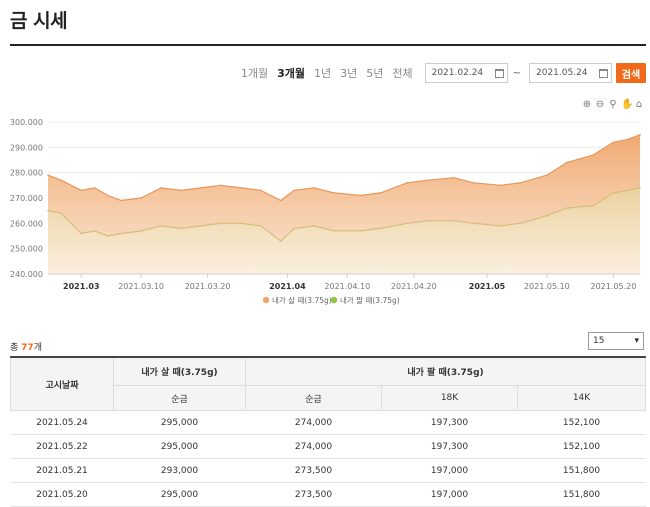 This screenshot has width=650, height=507. I want to click on zoom-out-icon: ⊖, so click(600, 105).